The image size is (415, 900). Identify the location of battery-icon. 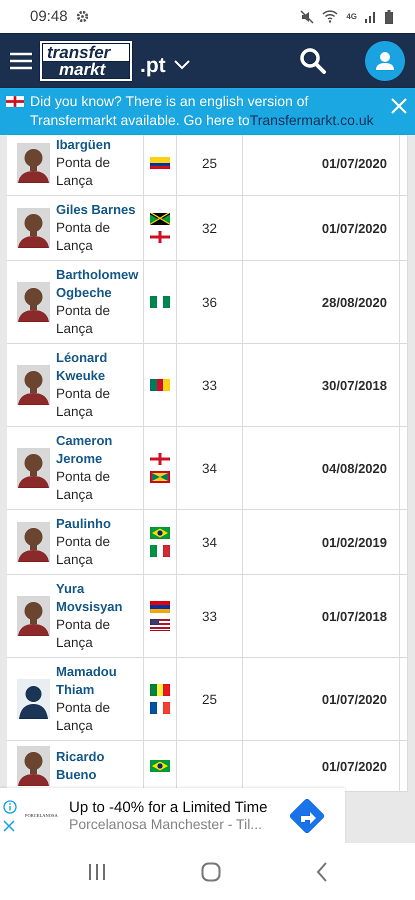
(389, 17).